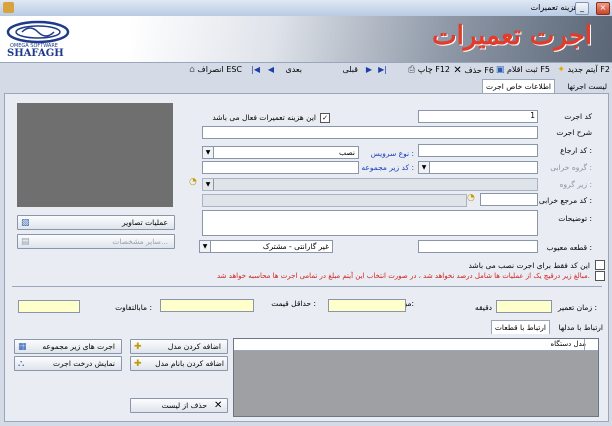  I want to click on divider, so click(307, 286).